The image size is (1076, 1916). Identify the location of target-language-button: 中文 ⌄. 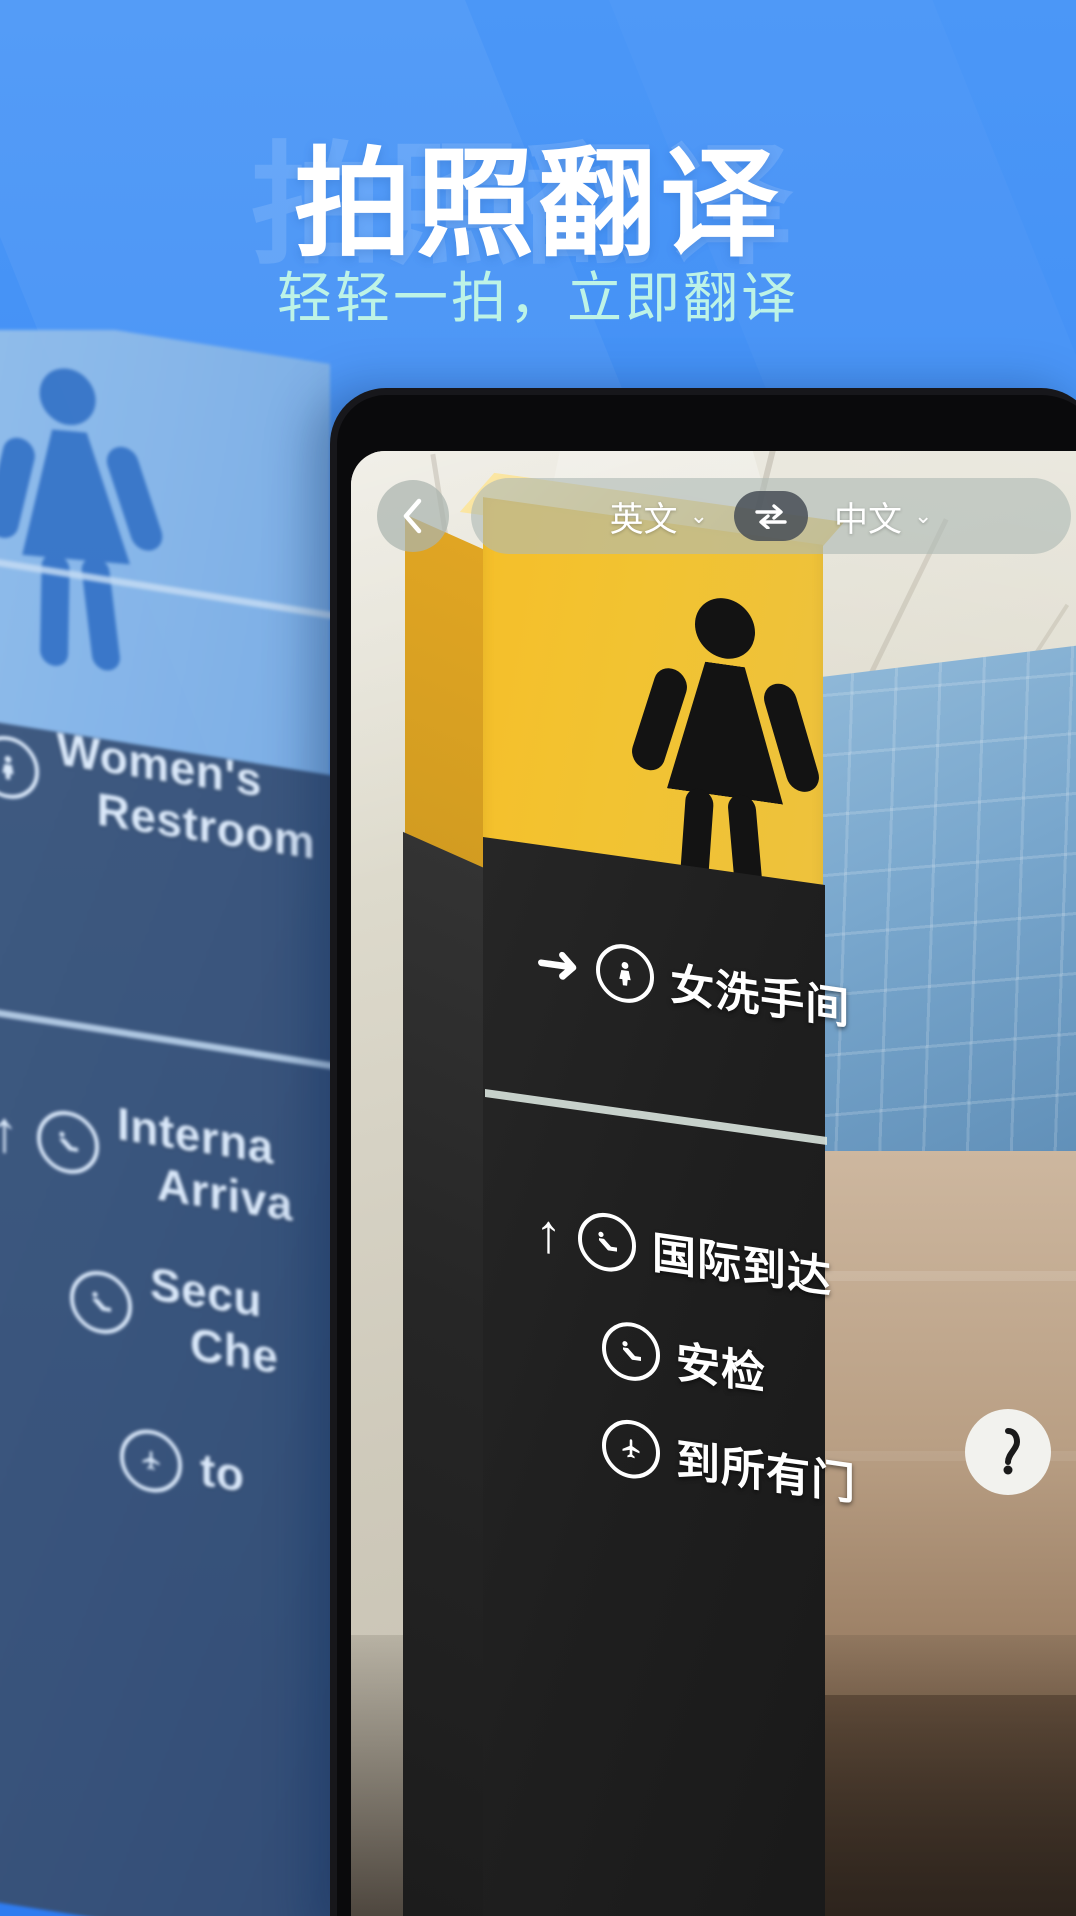
(883, 516).